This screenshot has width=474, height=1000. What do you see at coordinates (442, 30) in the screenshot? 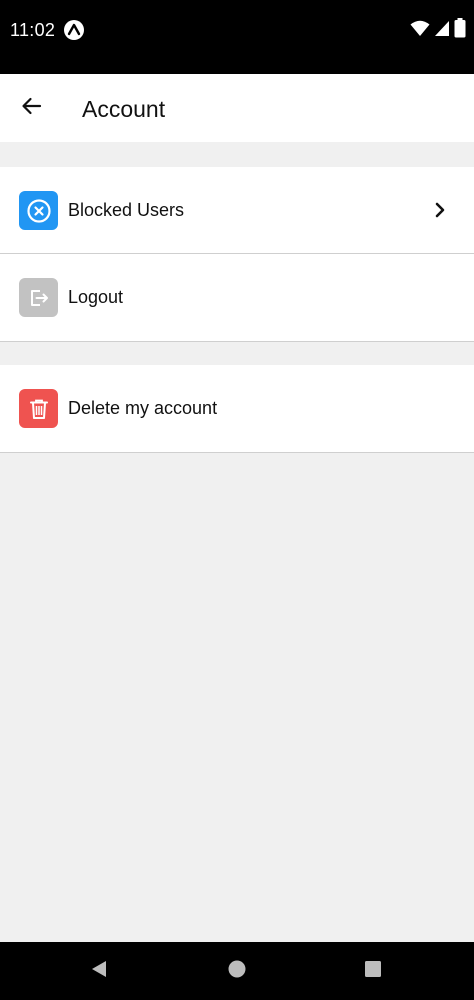
I see `cellular-signal-icon` at bounding box center [442, 30].